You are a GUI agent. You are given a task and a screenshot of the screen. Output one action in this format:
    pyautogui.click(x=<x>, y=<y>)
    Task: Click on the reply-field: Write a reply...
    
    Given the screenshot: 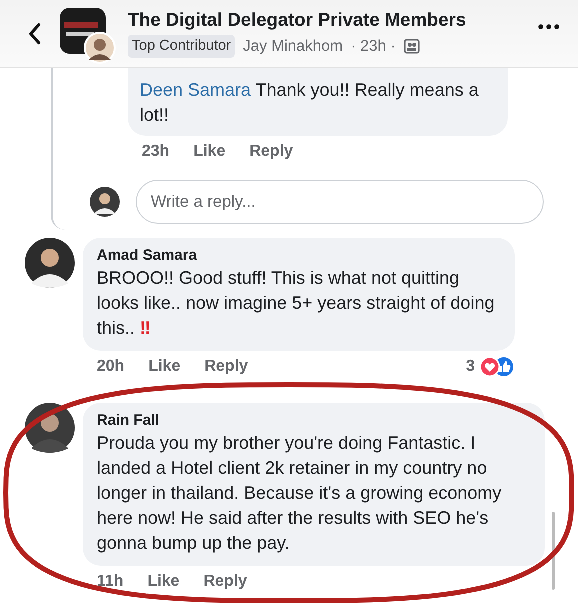 What is the action you would take?
    pyautogui.click(x=340, y=202)
    